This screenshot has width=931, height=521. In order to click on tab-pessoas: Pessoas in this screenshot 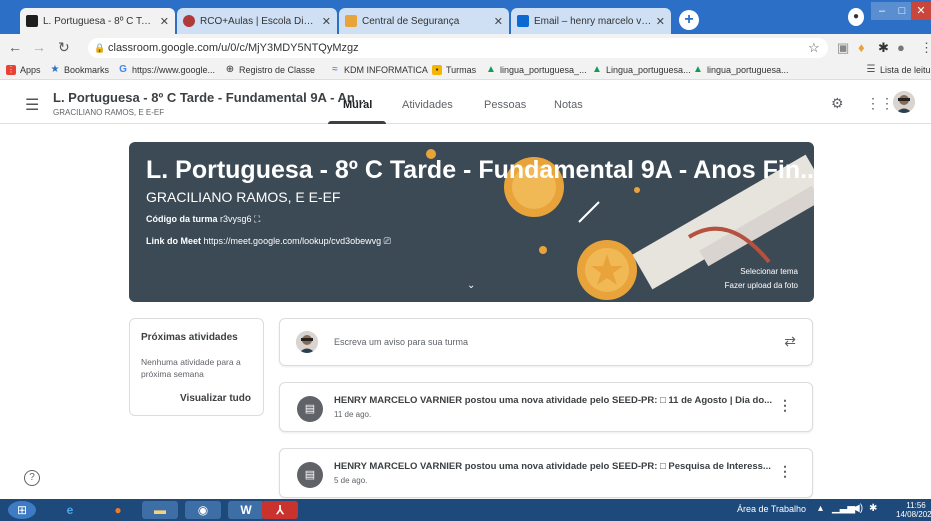, I will do `click(505, 105)`.